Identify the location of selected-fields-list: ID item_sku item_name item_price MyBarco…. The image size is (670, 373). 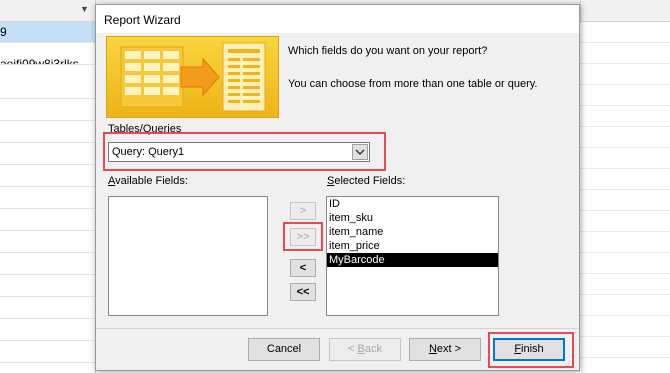
(412, 256).